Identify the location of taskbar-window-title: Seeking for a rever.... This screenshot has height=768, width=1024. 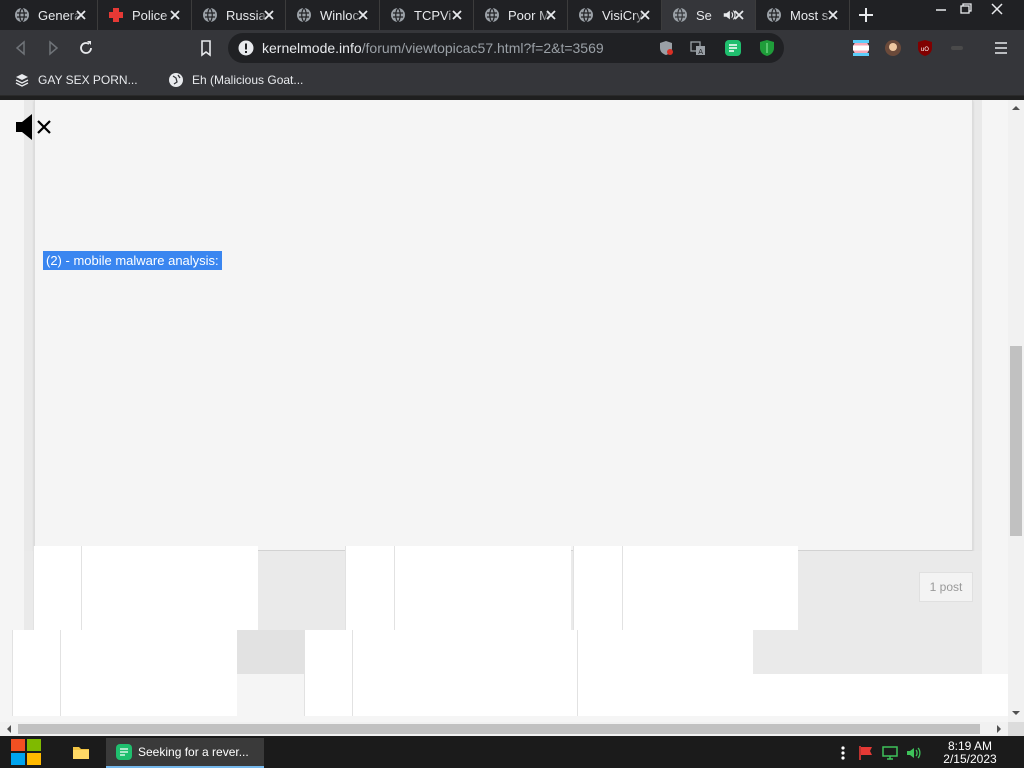
(193, 752).